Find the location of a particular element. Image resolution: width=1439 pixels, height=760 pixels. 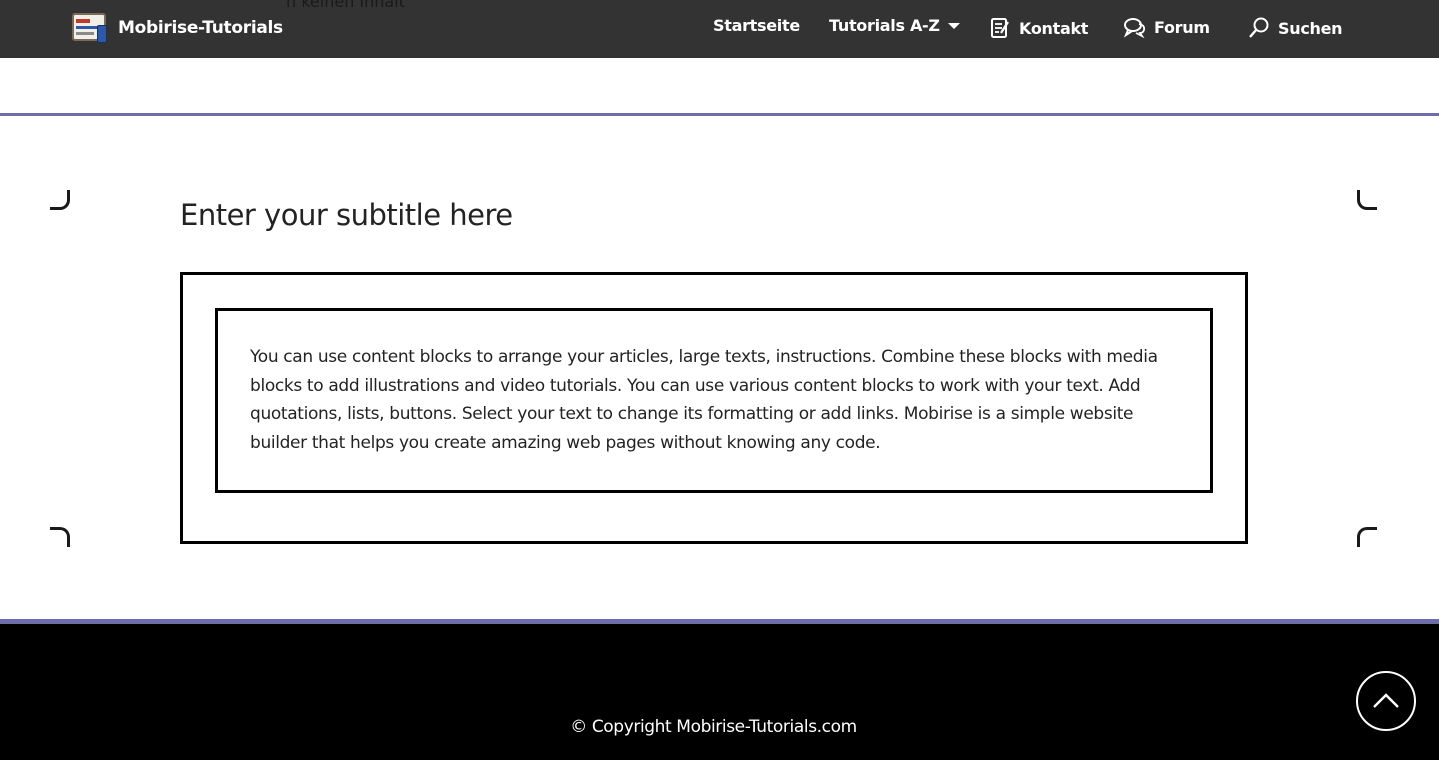

section-divider-top is located at coordinates (719, 114).